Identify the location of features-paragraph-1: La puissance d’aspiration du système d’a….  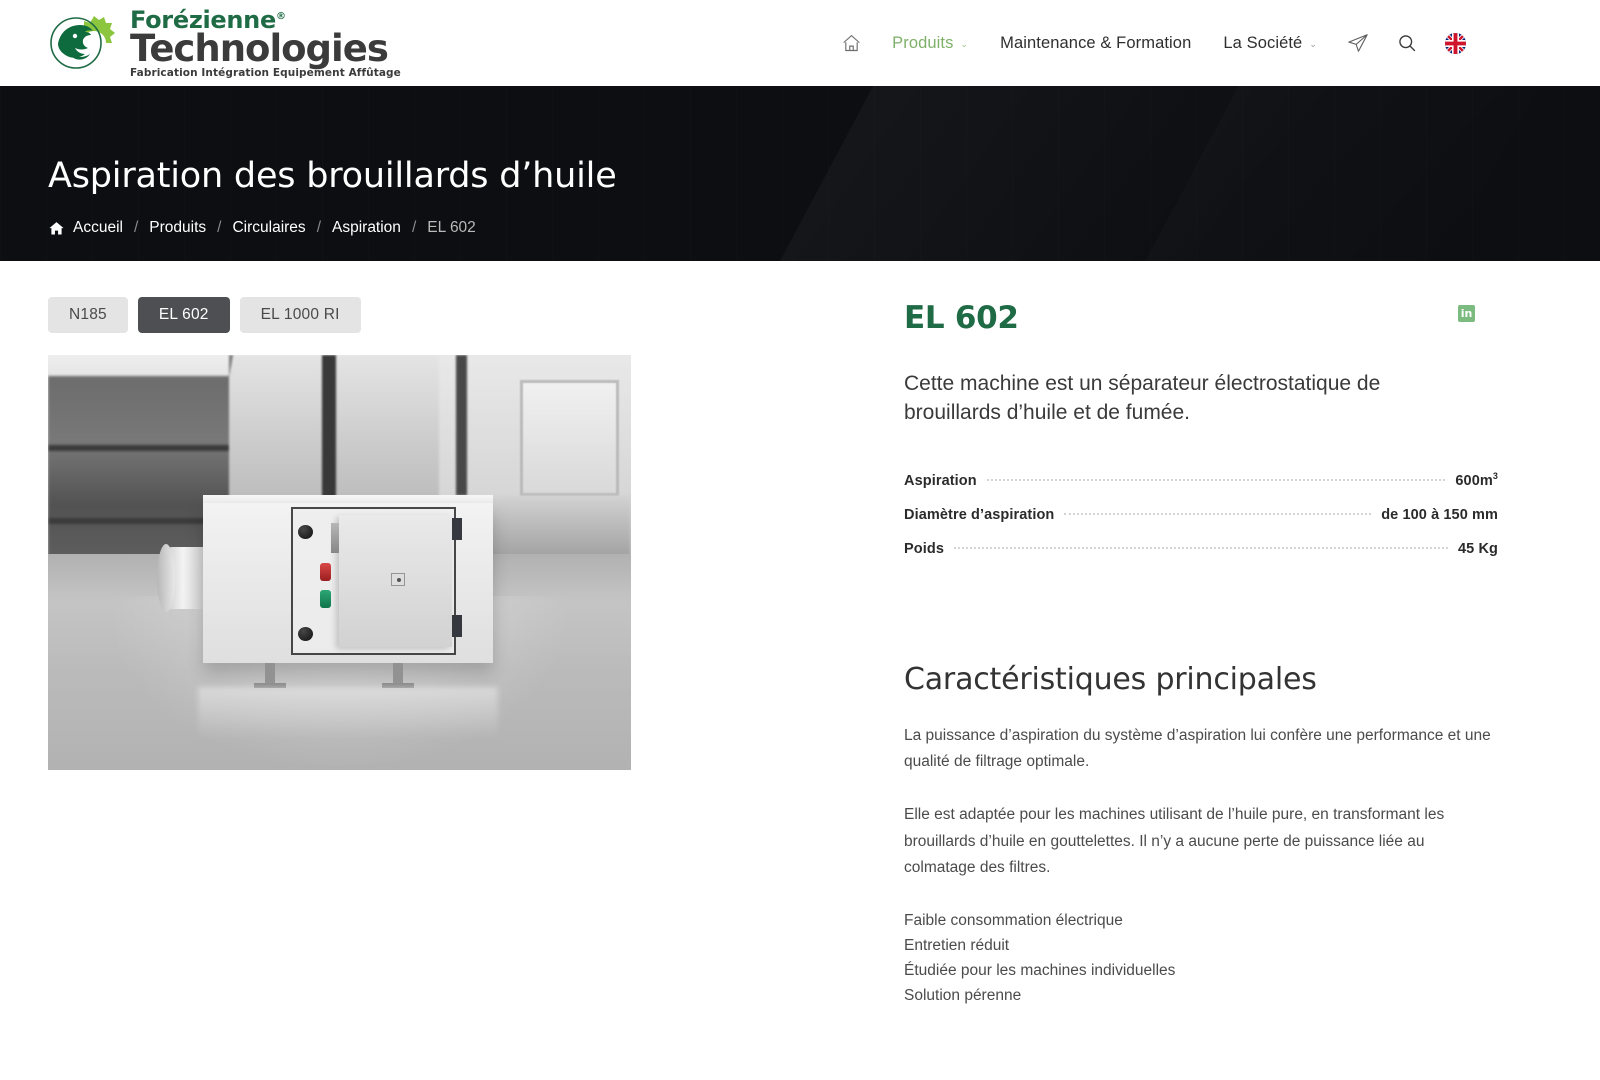
(1197, 748).